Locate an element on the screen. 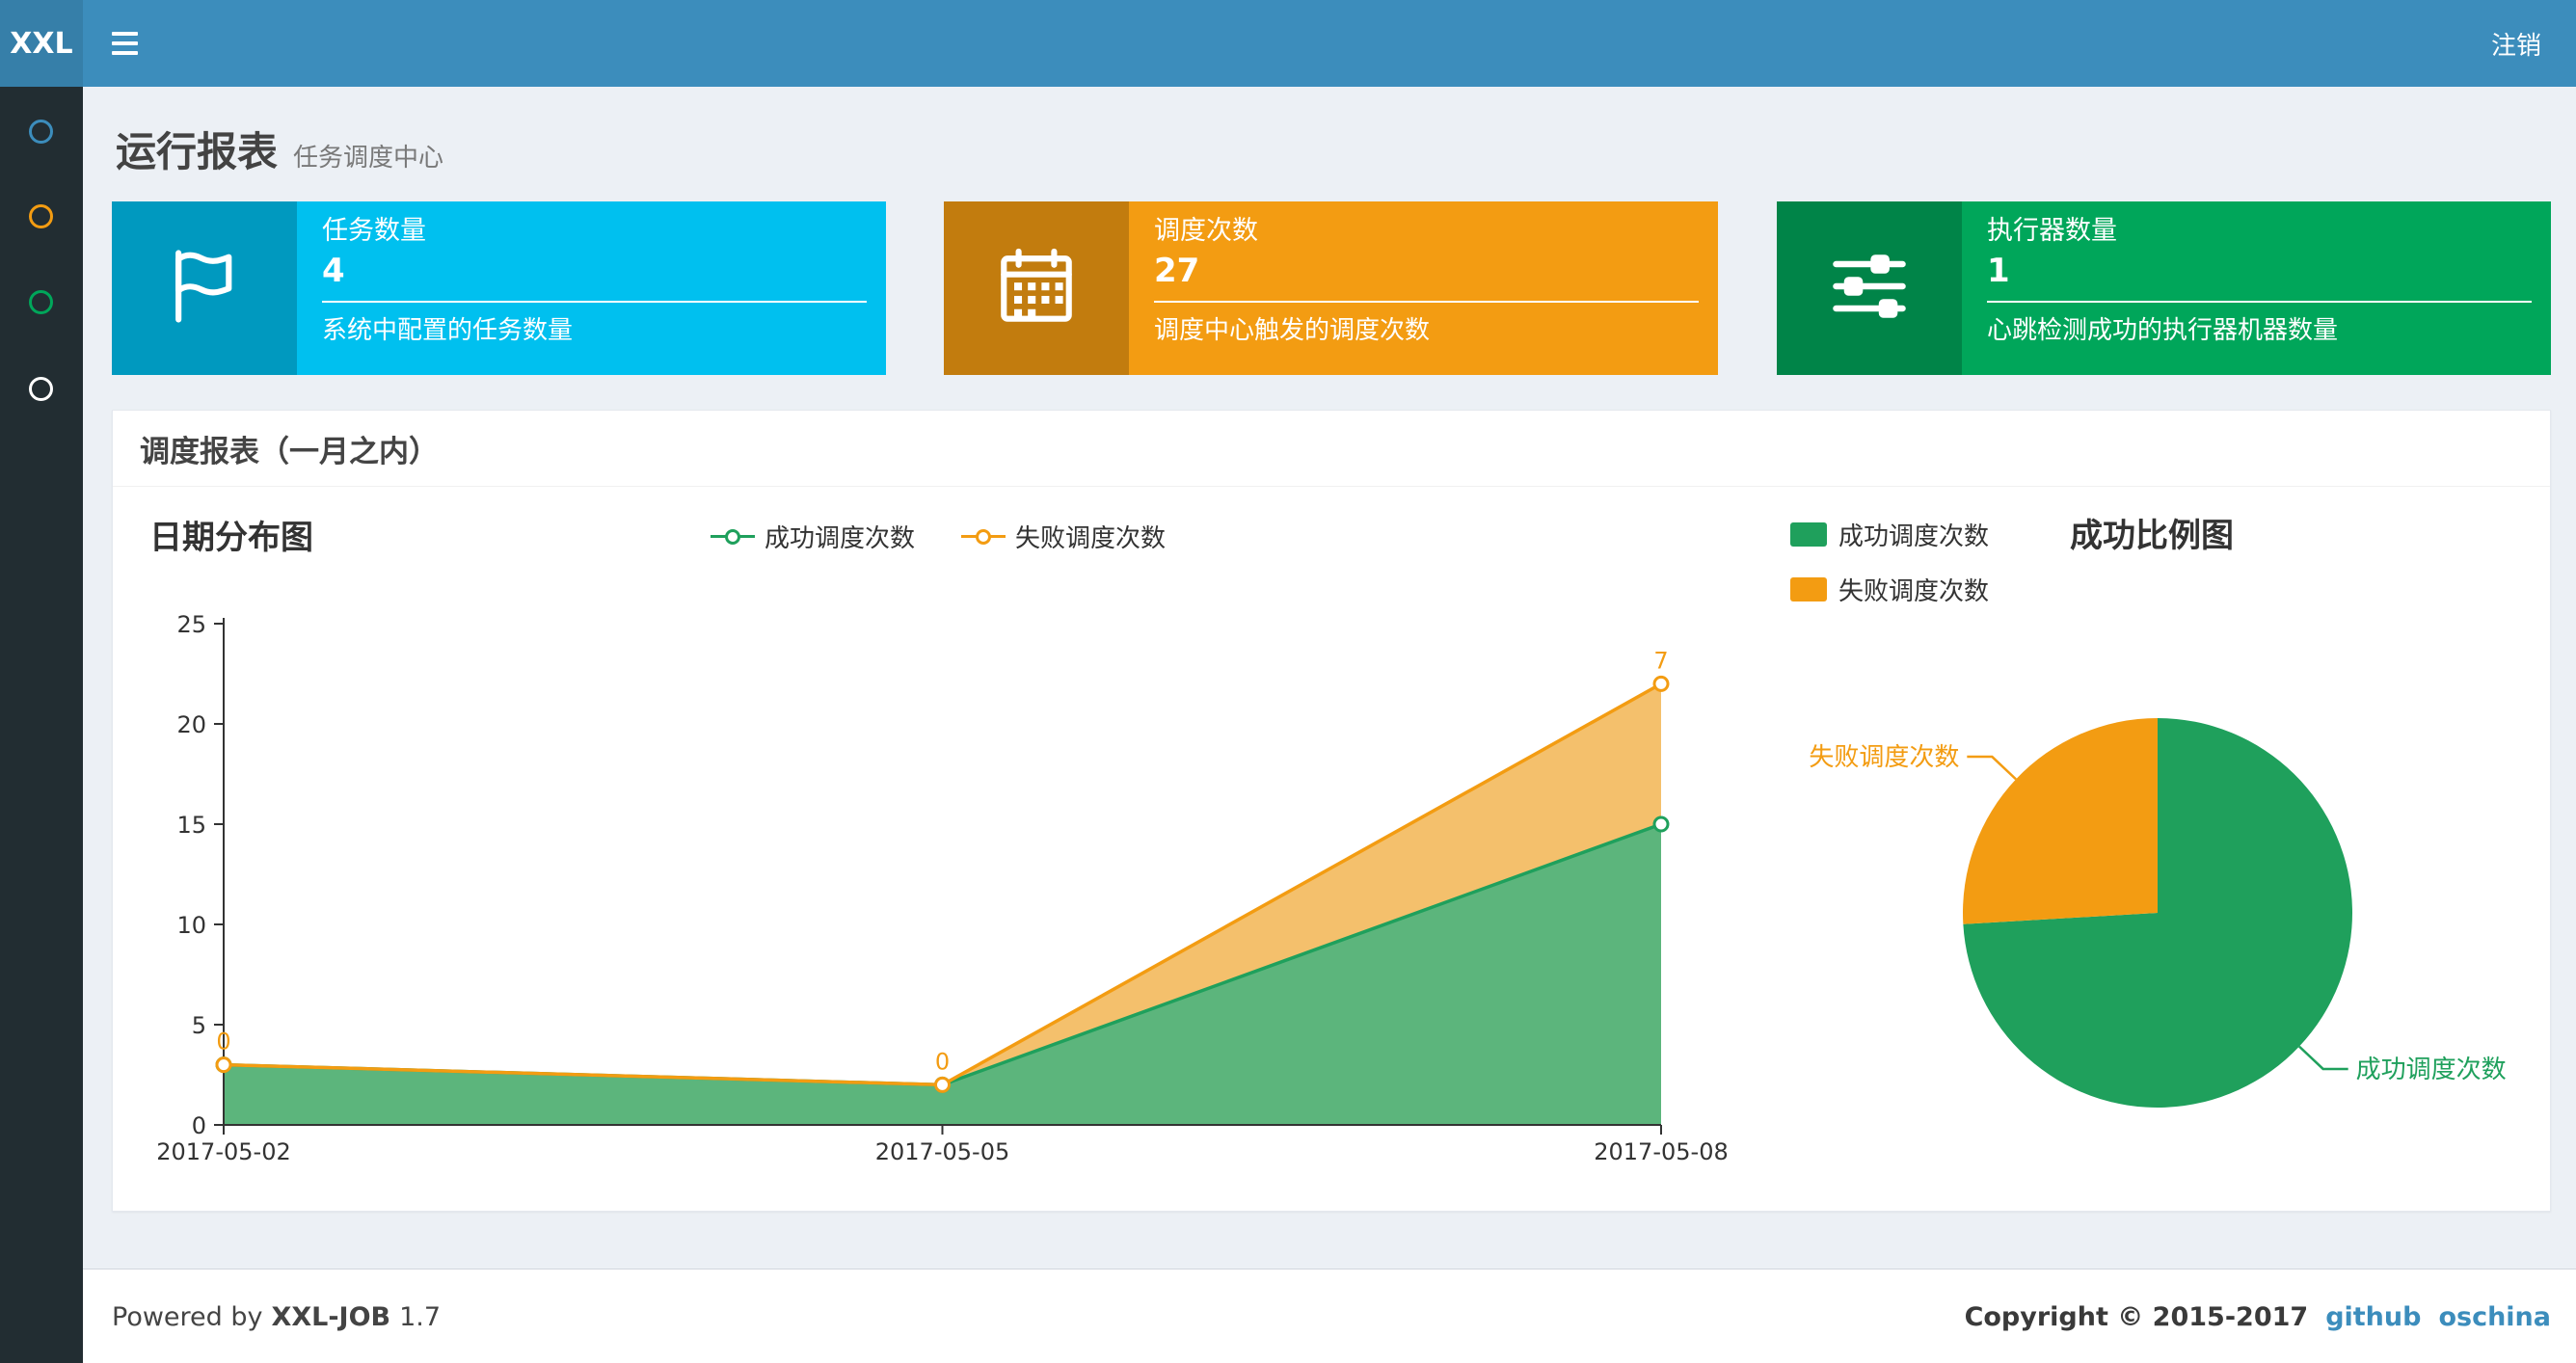 The image size is (2576, 1363). app-logo: XXL is located at coordinates (42, 43).